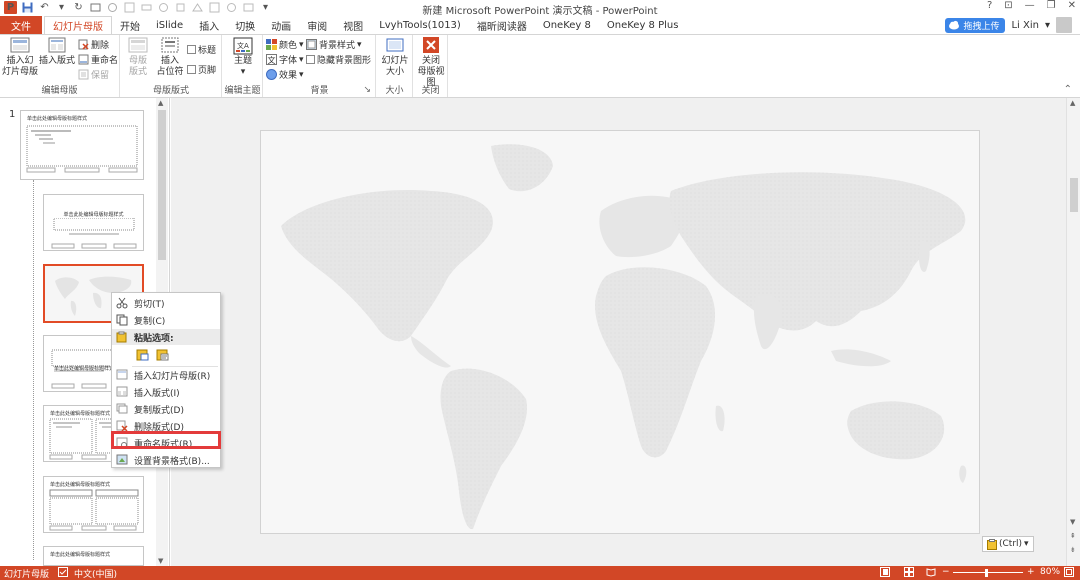 The image size is (1080, 580). I want to click on delete-label: 删除, so click(100, 46).